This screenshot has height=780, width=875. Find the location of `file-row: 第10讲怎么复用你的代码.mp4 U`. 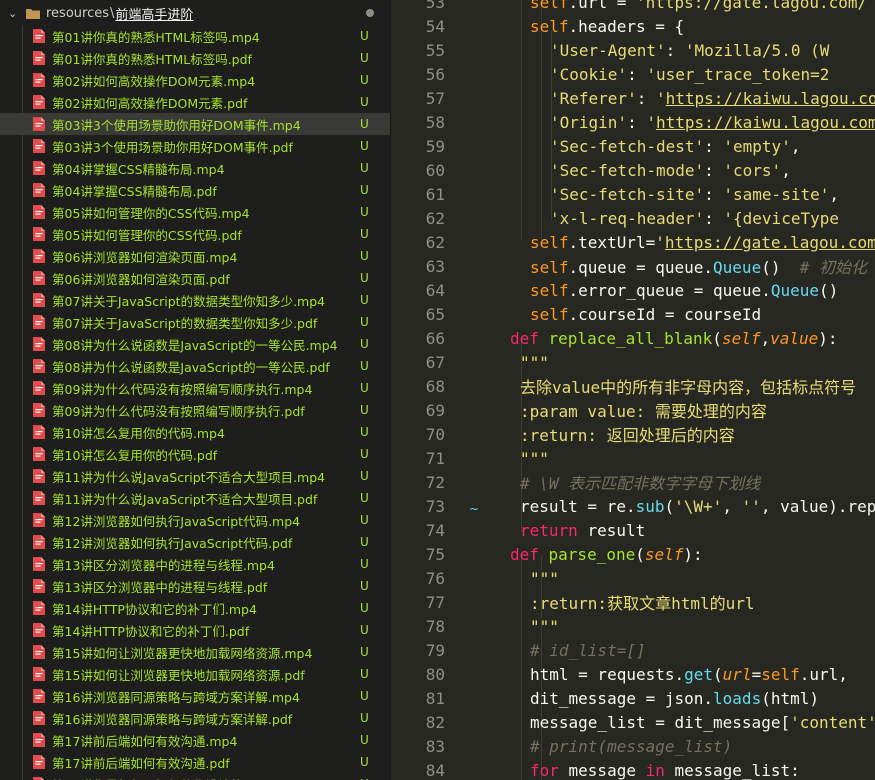

file-row: 第10讲怎么复用你的代码.mp4 U is located at coordinates (195, 432).